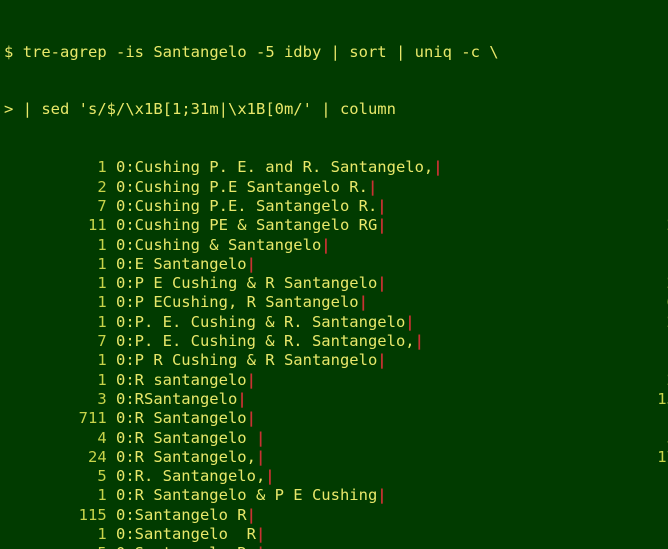  I want to click on match-entry-left: 0:R Santangelo & P E Cushing, so click(242, 495).